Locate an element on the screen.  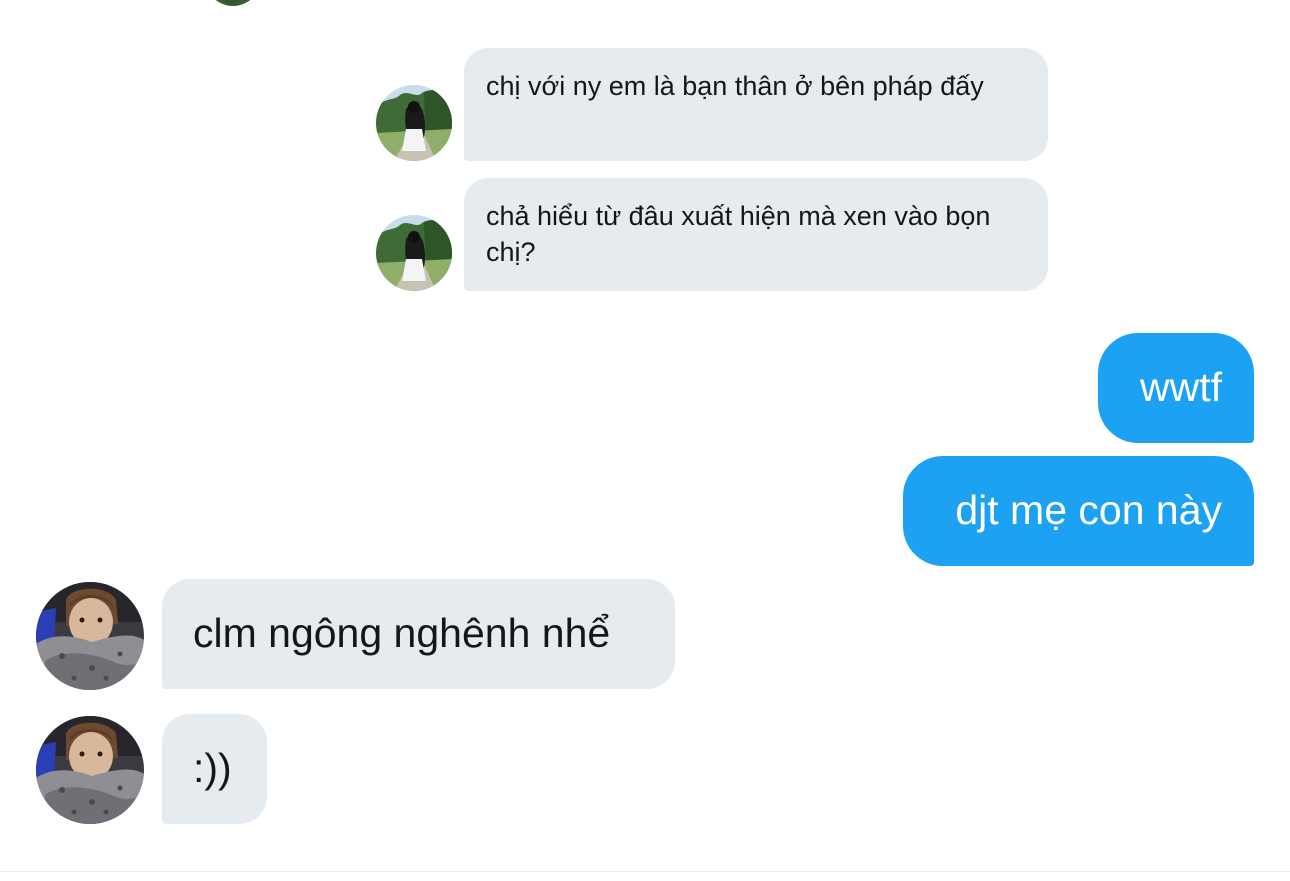
message-text: wwtf is located at coordinates (1181, 387).